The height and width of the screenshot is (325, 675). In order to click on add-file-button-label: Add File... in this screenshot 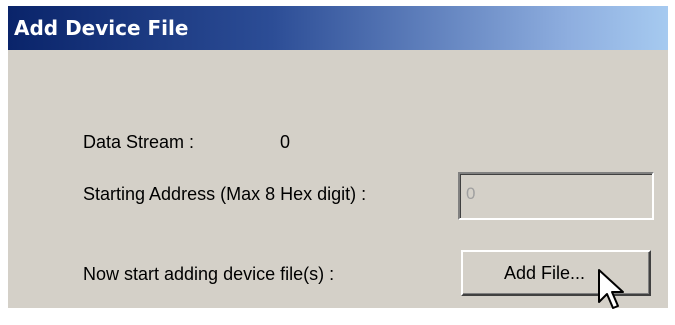, I will do `click(545, 273)`.